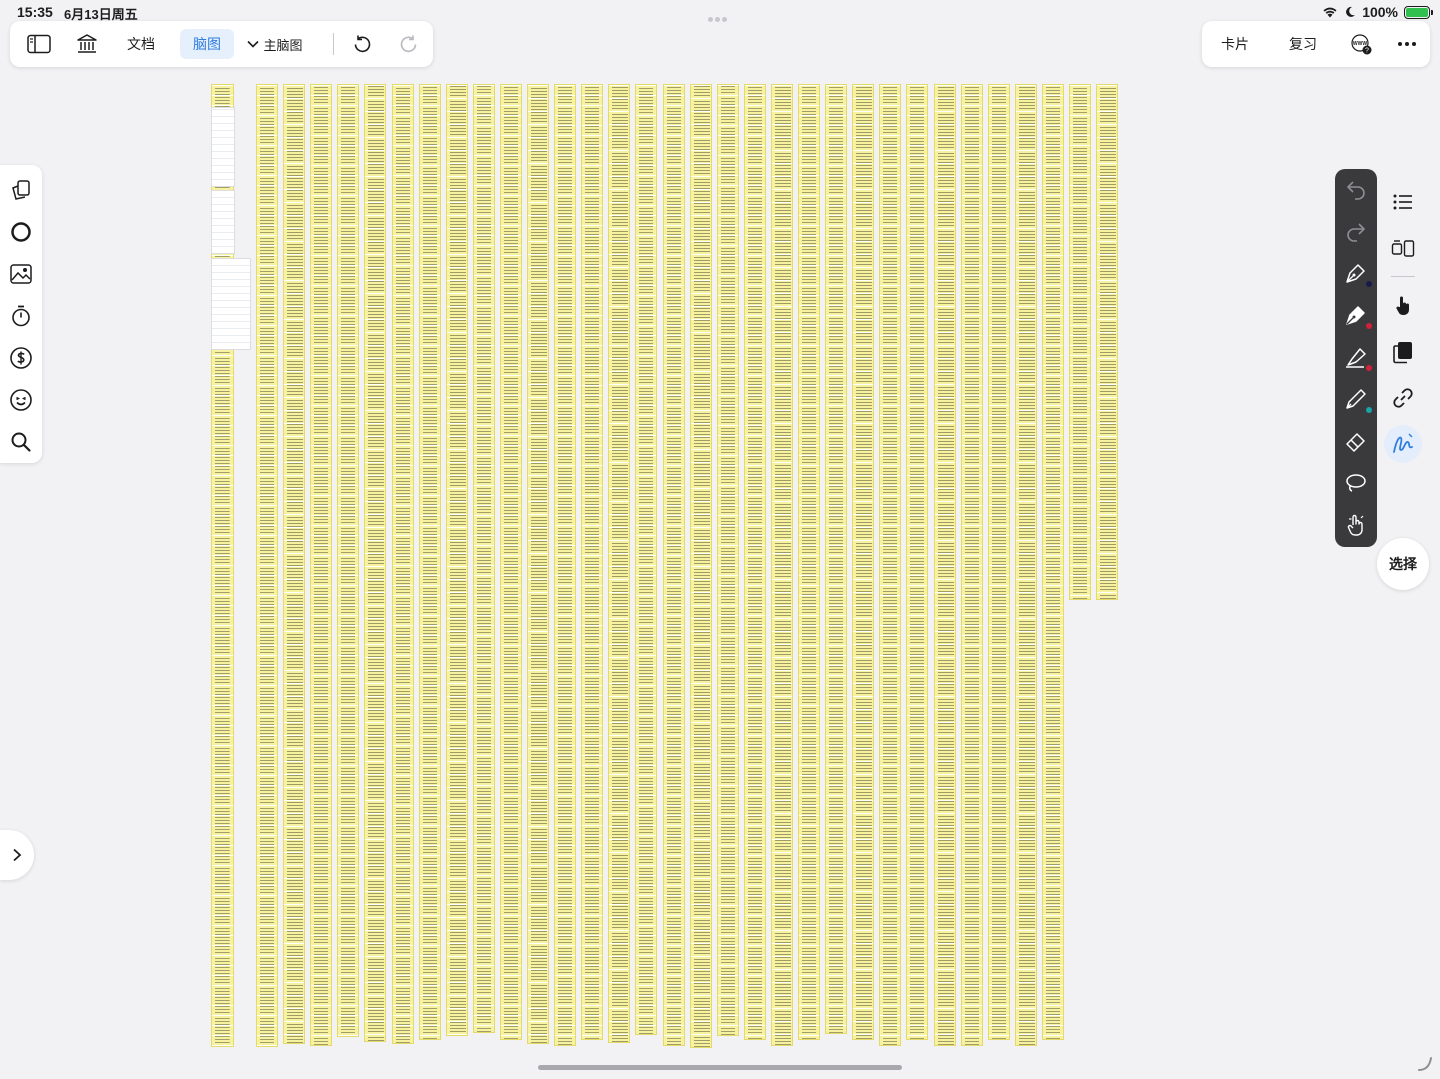  Describe the element at coordinates (1403, 276) in the screenshot. I see `panel-divider` at that location.